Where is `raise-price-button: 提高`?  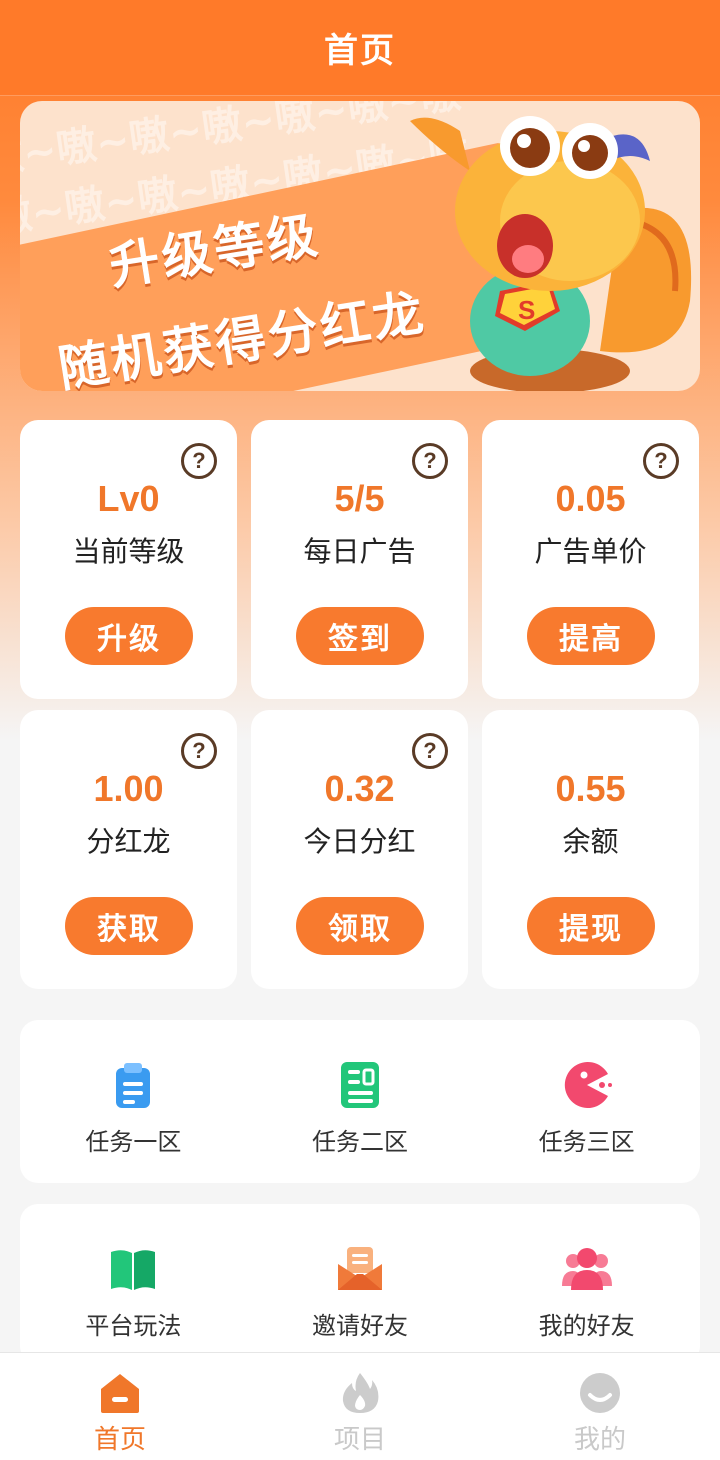 raise-price-button: 提高 is located at coordinates (591, 636).